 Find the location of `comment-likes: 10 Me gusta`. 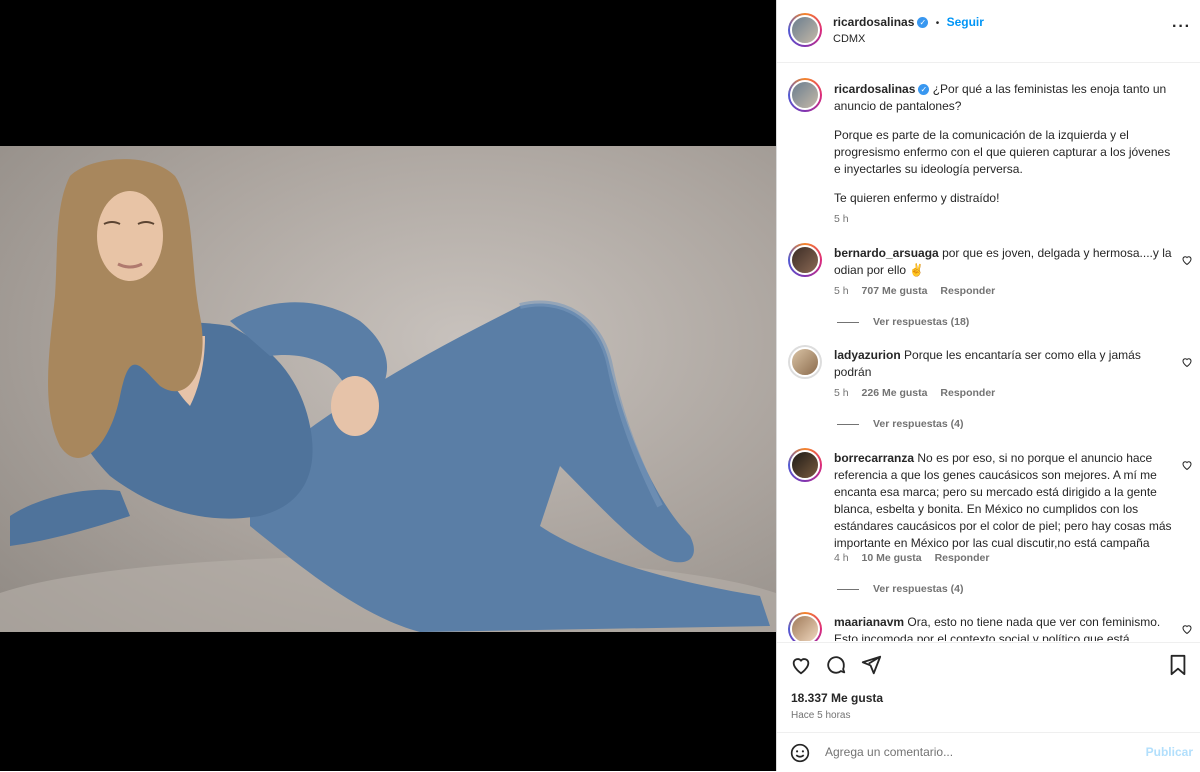

comment-likes: 10 Me gusta is located at coordinates (892, 558).